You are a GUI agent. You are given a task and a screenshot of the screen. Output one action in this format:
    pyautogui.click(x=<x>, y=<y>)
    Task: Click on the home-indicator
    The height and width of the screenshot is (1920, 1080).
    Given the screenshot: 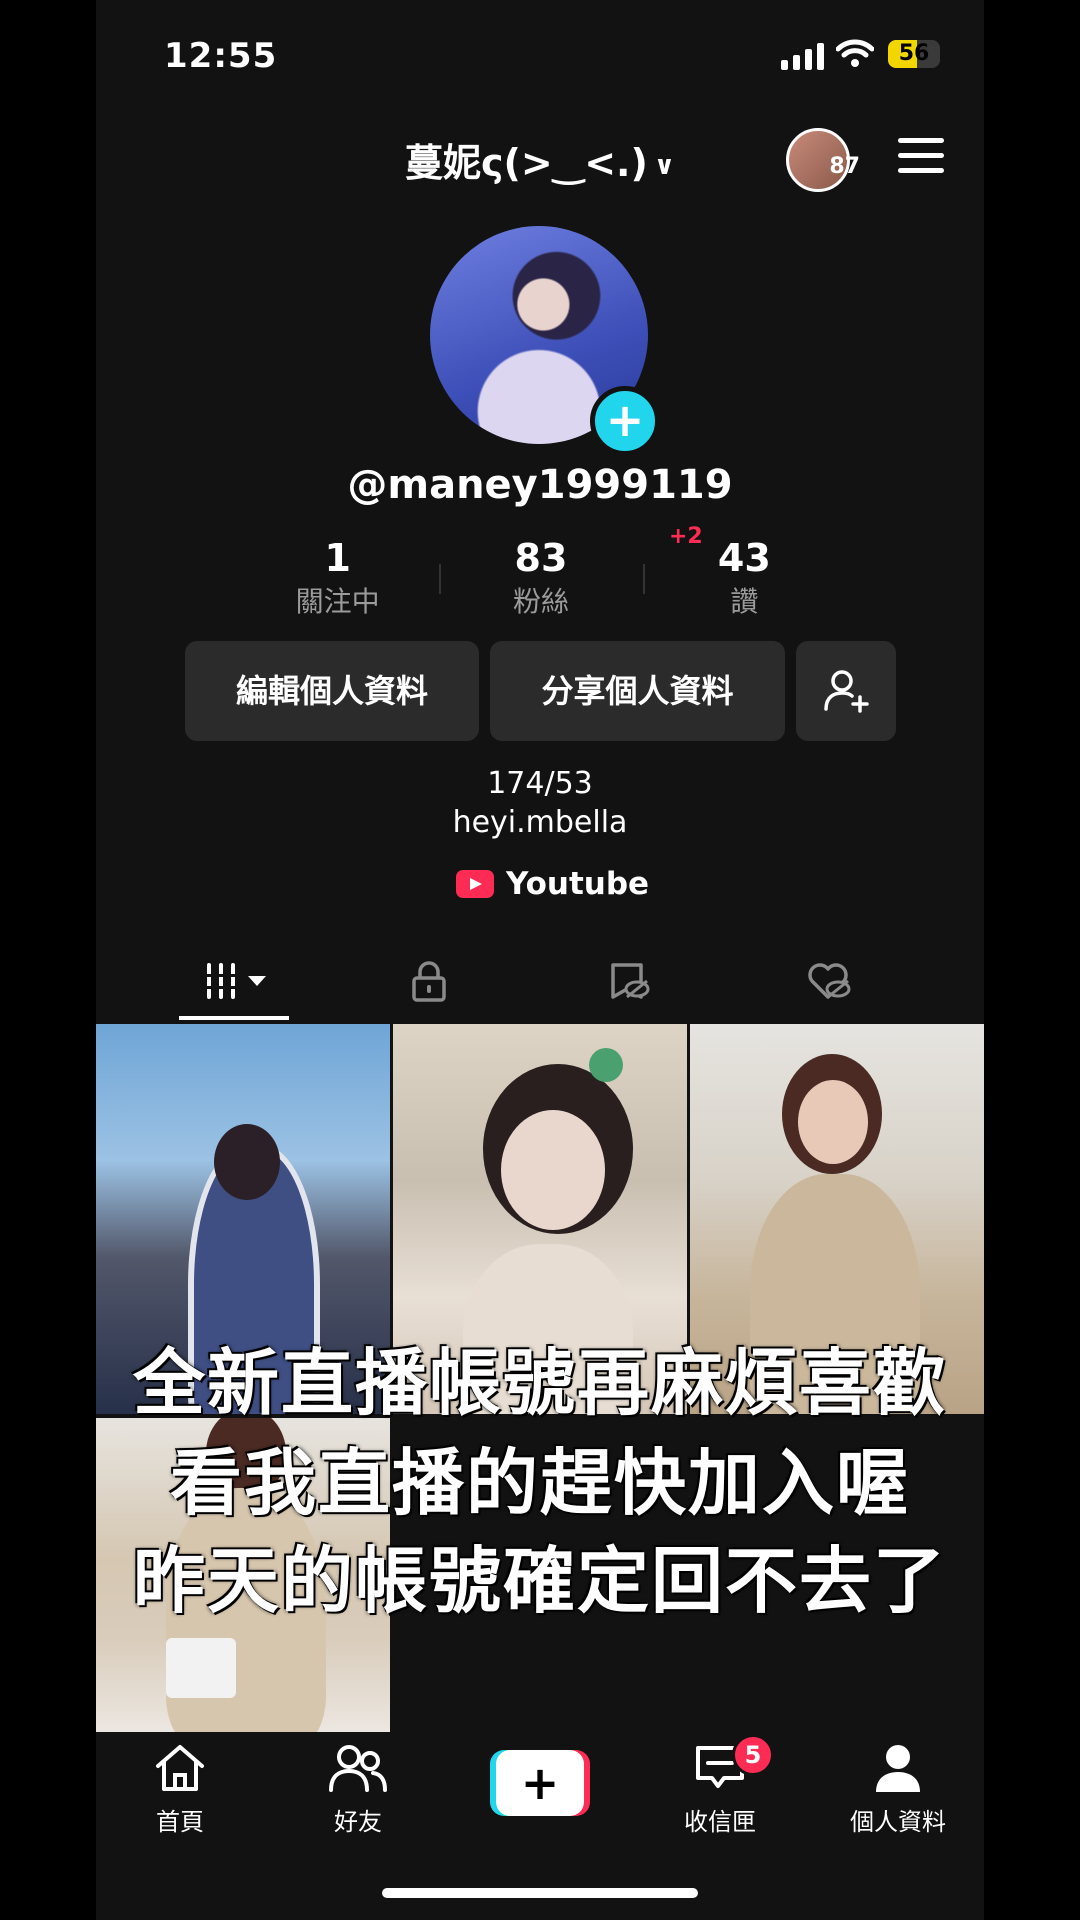 What is the action you would take?
    pyautogui.click(x=540, y=1893)
    